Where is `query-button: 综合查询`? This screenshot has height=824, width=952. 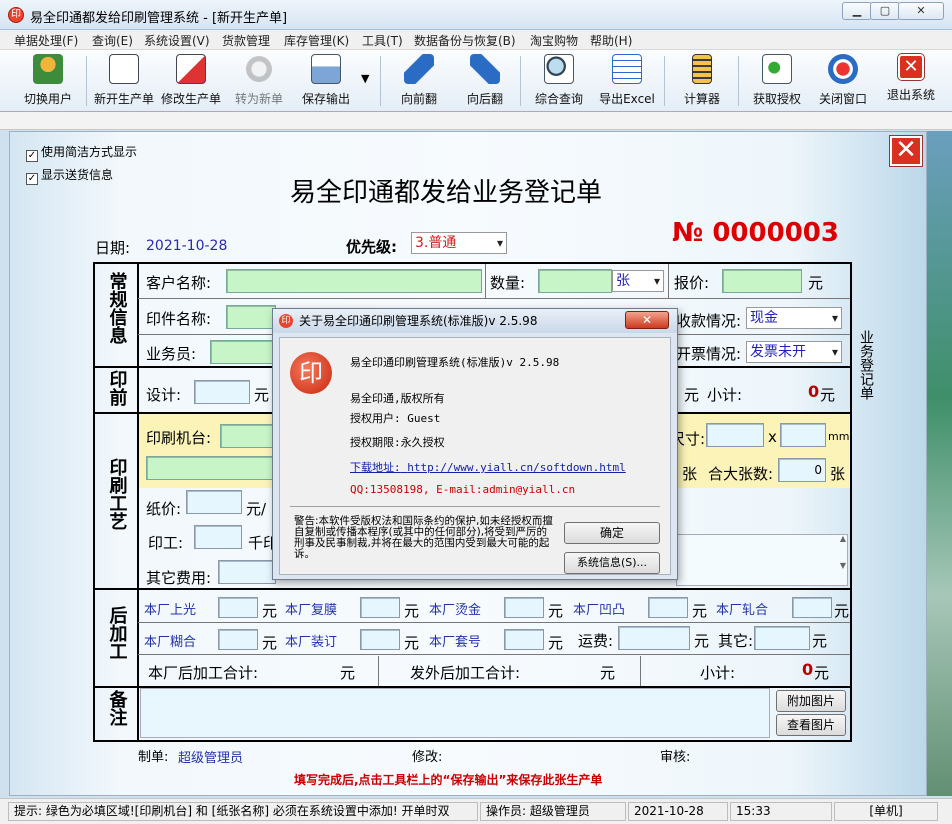
query-button: 综合查询 is located at coordinates (559, 81).